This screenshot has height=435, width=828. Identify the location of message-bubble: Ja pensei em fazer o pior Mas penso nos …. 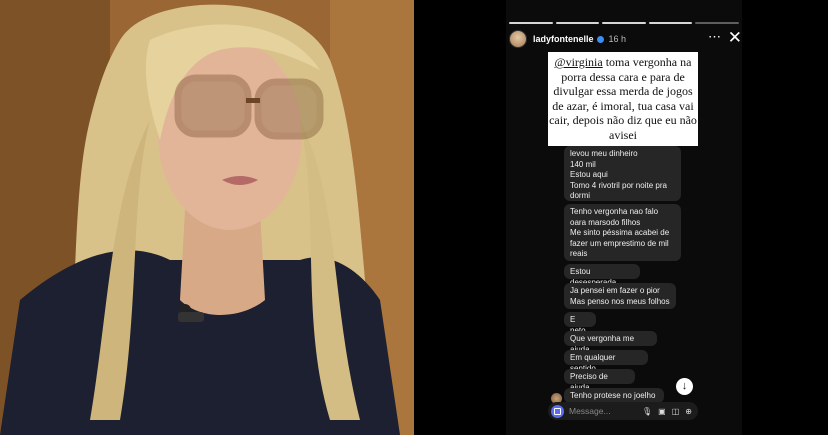
(620, 296).